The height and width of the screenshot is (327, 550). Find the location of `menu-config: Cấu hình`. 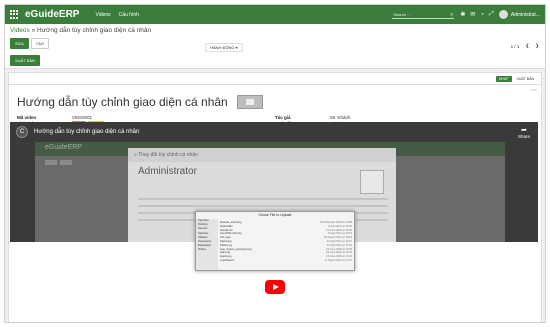

menu-config: Cấu hình is located at coordinates (129, 15).